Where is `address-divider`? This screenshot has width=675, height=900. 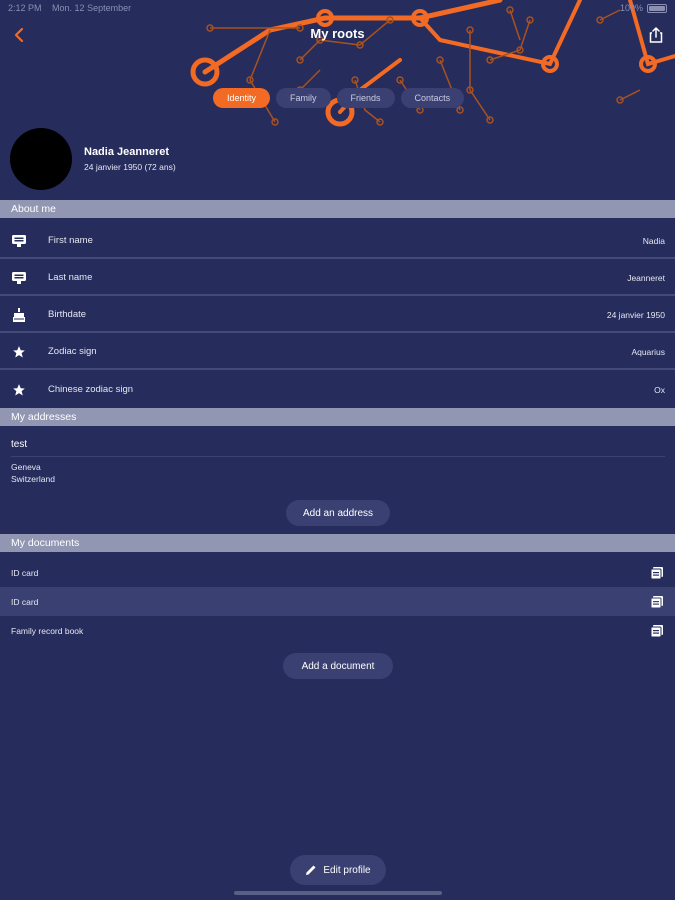 address-divider is located at coordinates (338, 456).